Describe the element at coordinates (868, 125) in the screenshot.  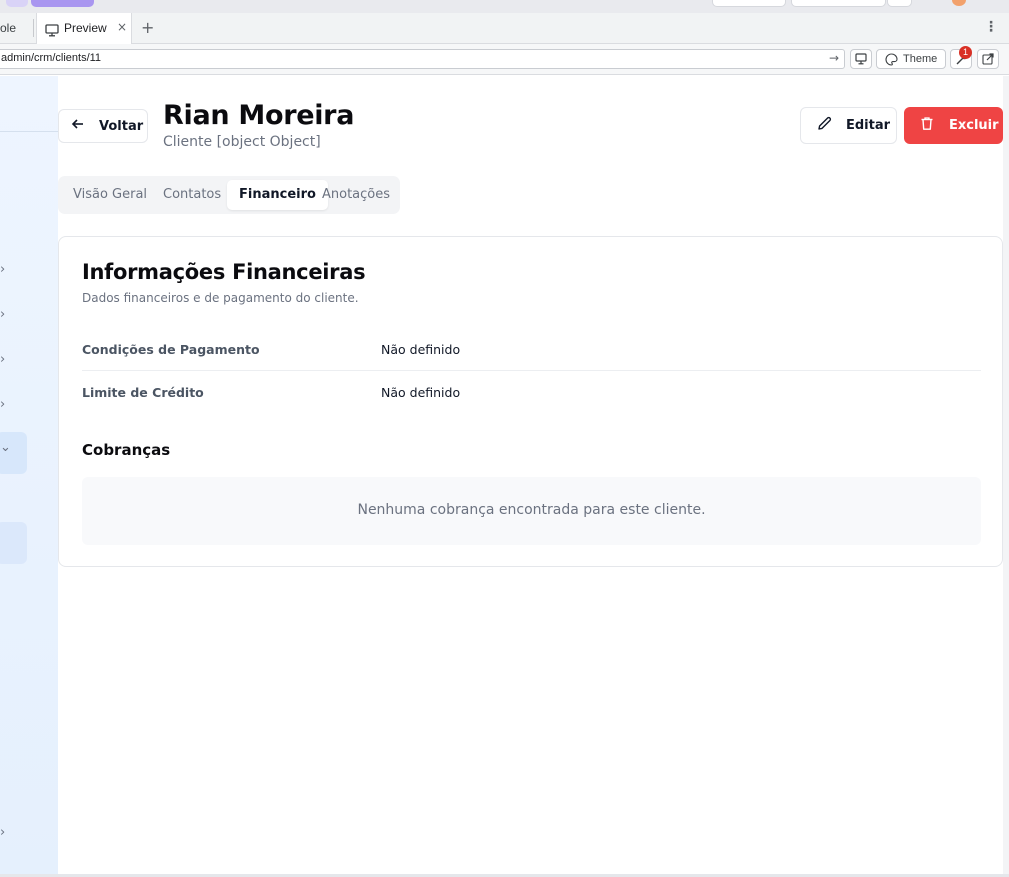
I see `edit-button-label: Editar` at that location.